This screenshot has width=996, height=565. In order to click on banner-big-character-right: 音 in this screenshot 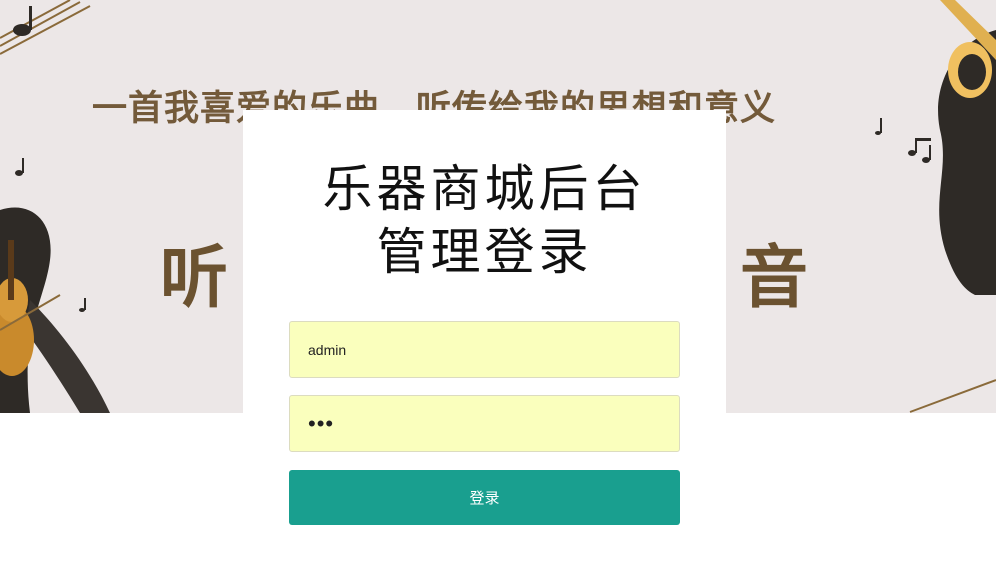, I will do `click(774, 278)`.